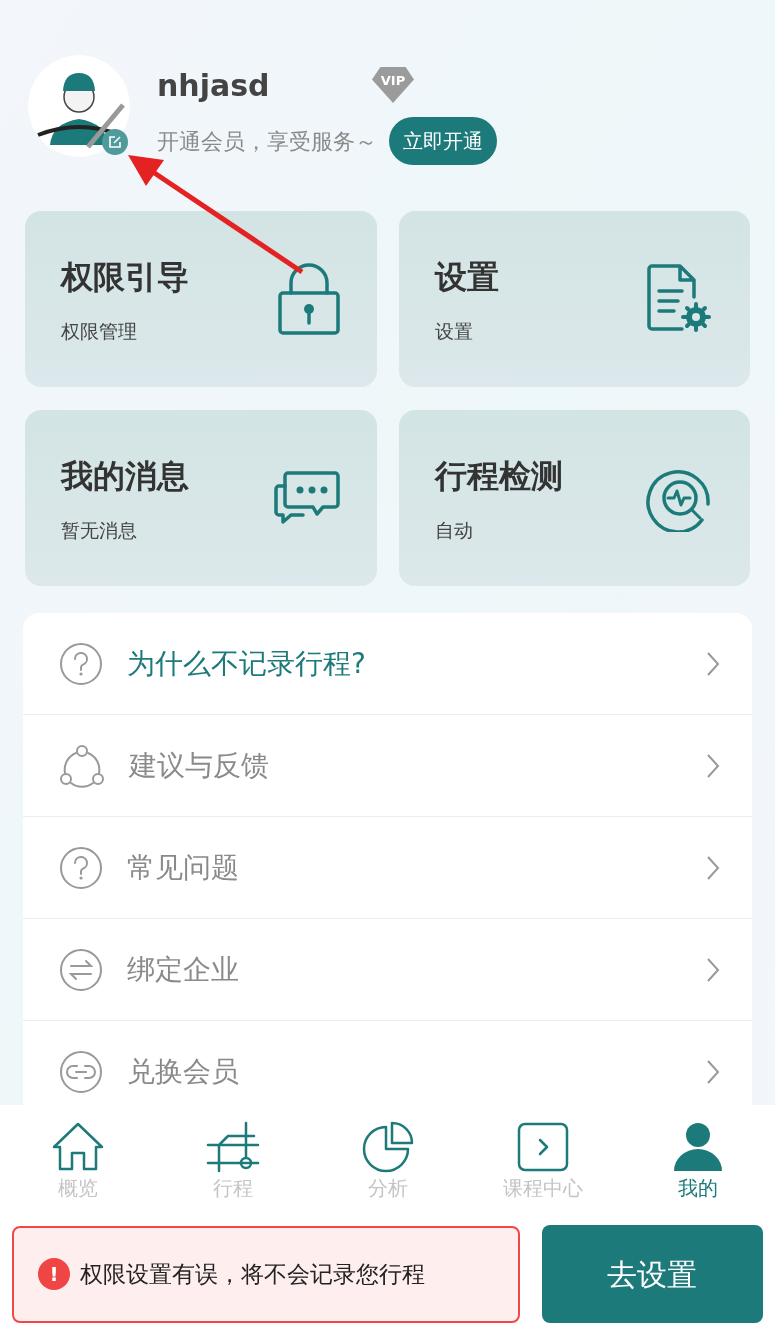 Image resolution: width=775 pixels, height=1341 pixels. Describe the element at coordinates (252, 1274) in the screenshot. I see `error-message: 权限设置有误，将不会记录您行程` at that location.